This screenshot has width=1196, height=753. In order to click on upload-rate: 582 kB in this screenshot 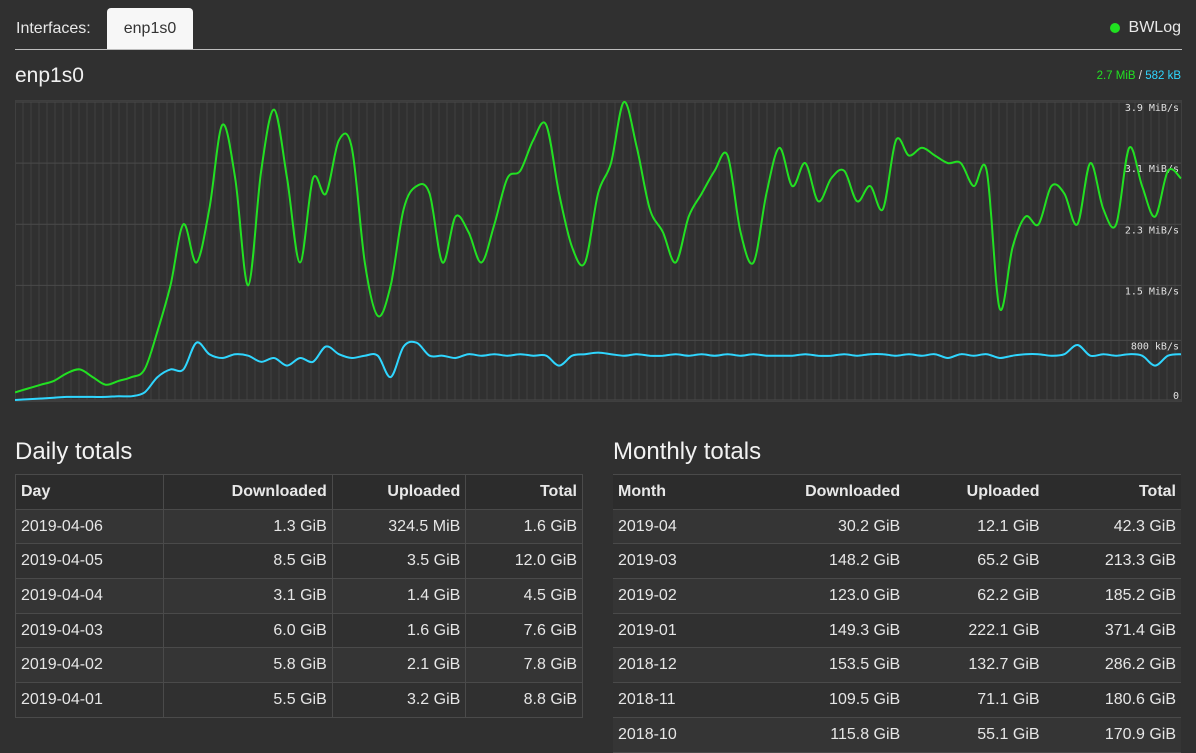, I will do `click(1163, 76)`.